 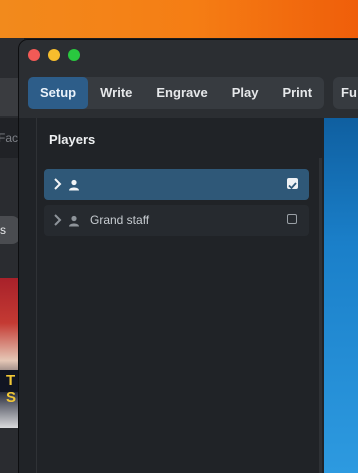 What do you see at coordinates (179, 19) in the screenshot?
I see `desktop-wallpaper` at bounding box center [179, 19].